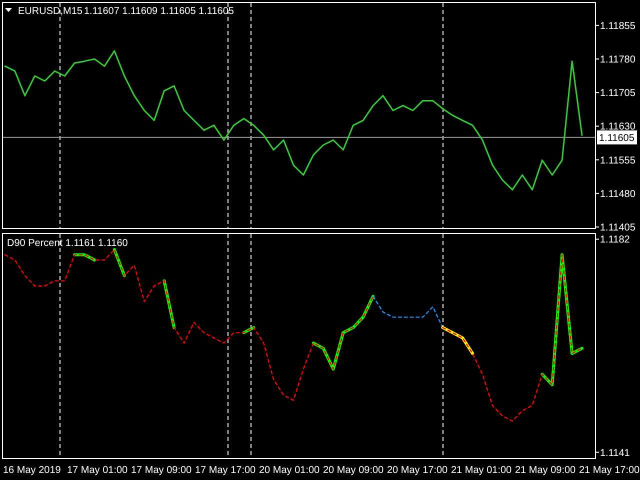 This screenshot has height=480, width=640. I want to click on axis-label: 1.1182, so click(615, 240).